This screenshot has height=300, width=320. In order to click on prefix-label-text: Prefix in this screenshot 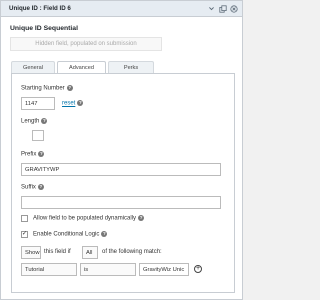, I will do `click(29, 154)`.